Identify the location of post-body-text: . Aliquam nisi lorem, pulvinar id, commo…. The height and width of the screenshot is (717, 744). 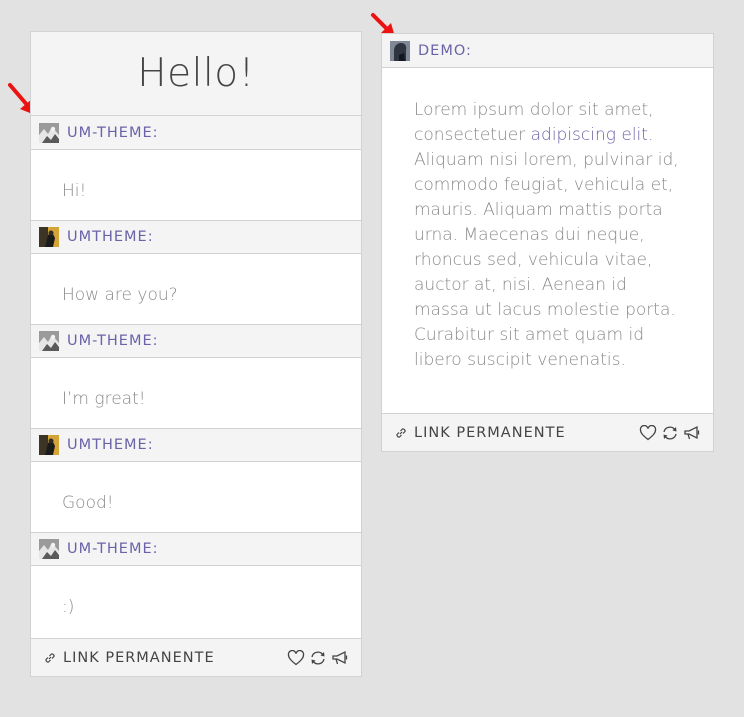
(546, 247).